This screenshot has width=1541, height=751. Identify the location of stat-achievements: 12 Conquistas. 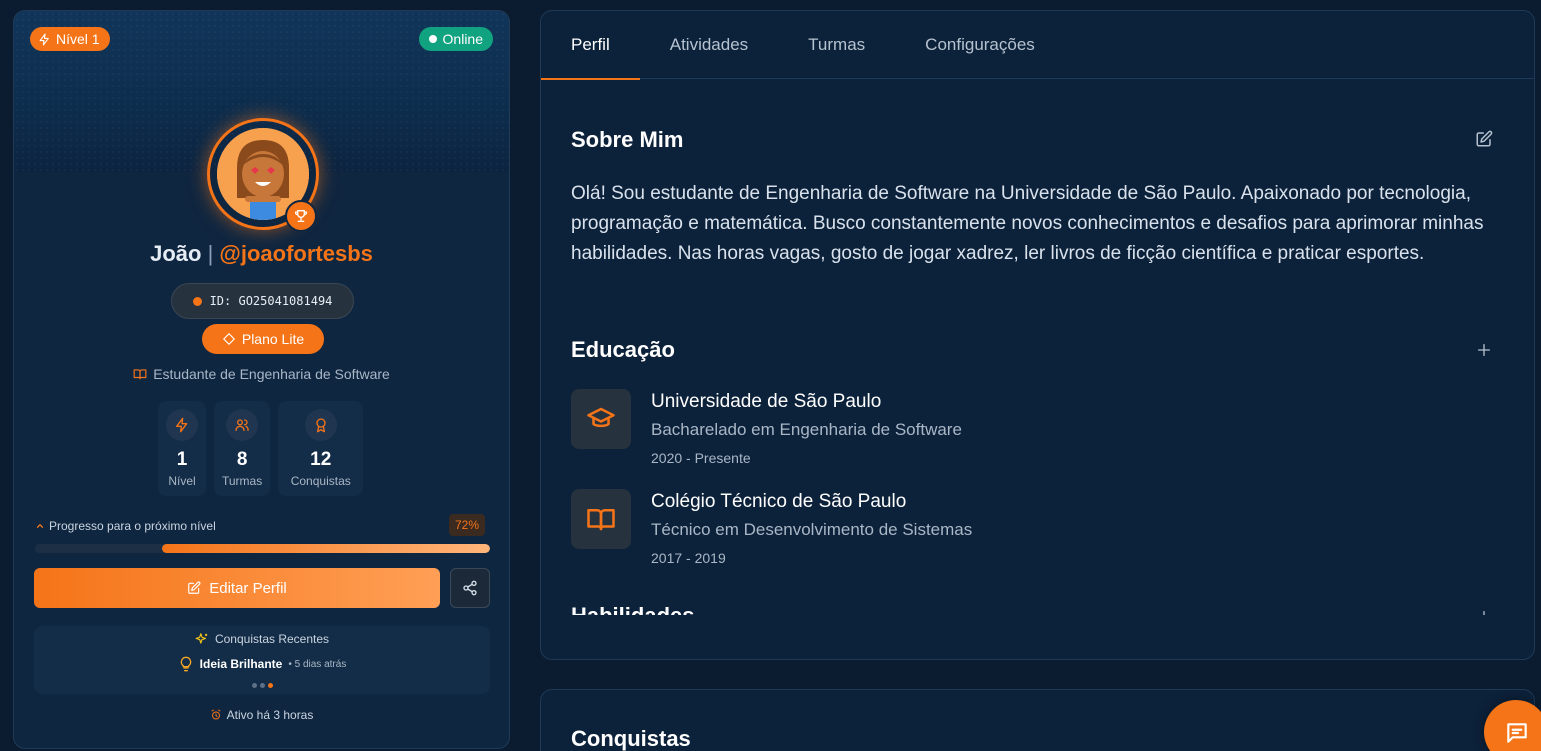
(321, 448).